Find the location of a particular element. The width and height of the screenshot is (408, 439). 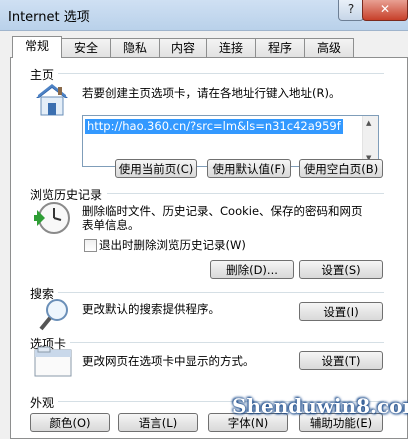

homepage-url-value: http://hao.360.cn/?src=lm&ls=n31c42a959f is located at coordinates (214, 126).